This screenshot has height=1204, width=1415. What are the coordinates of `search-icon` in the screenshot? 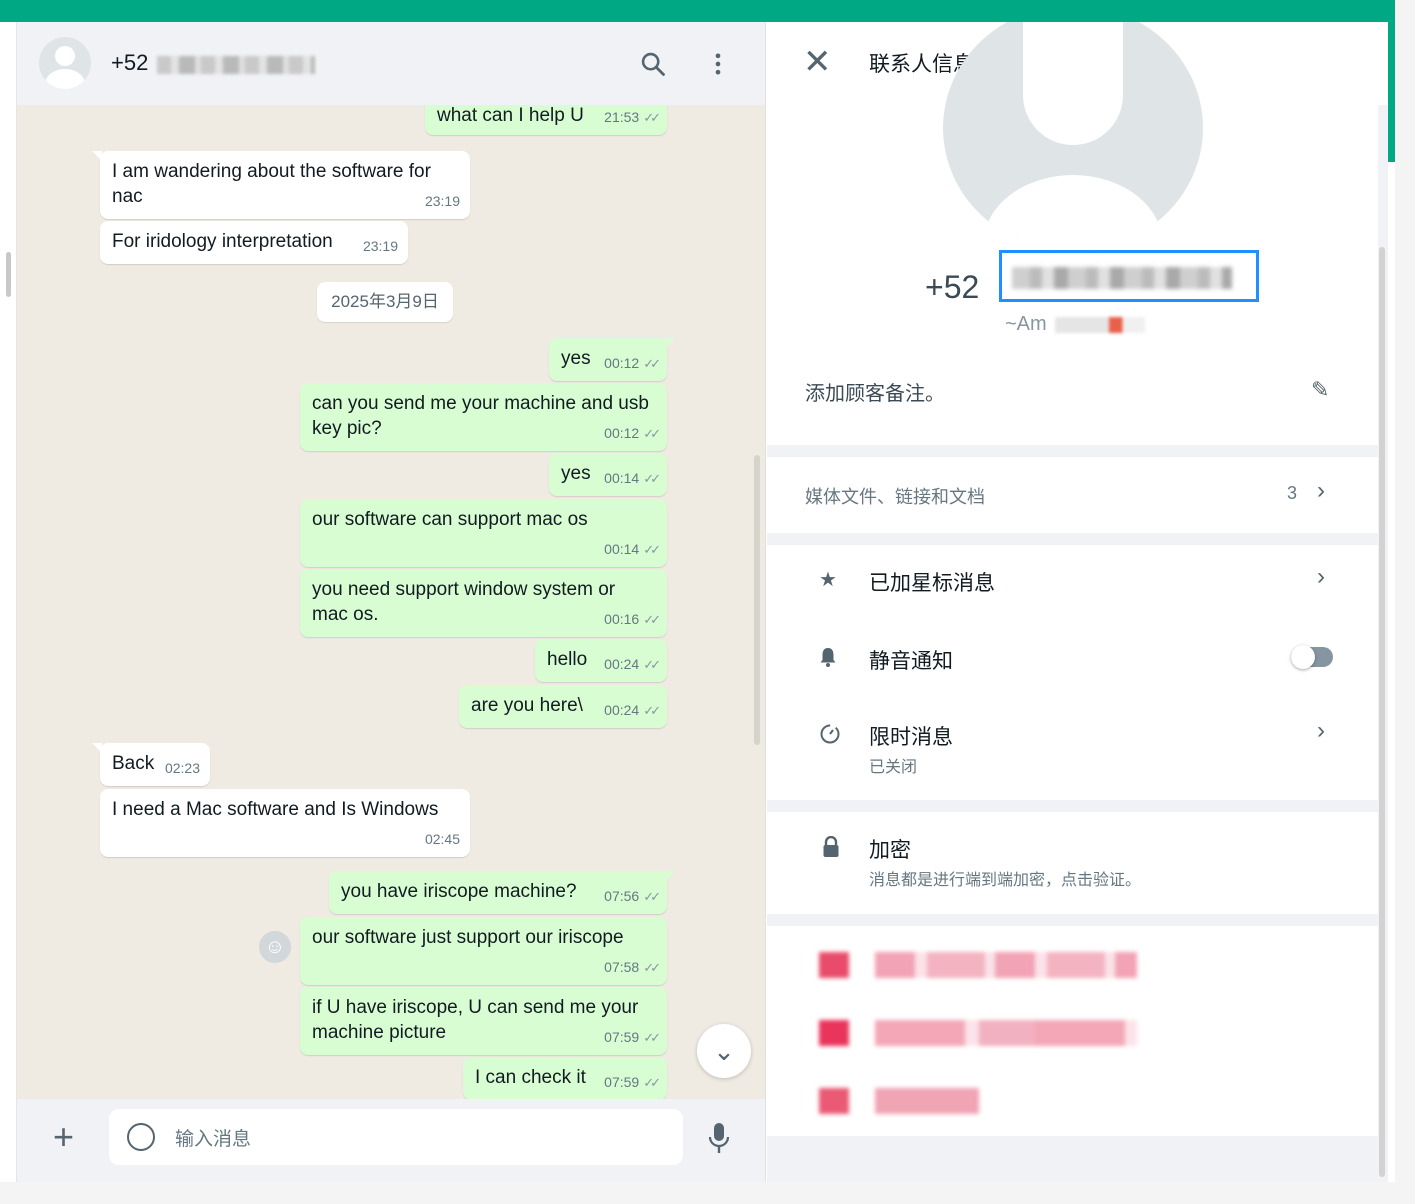 It's located at (653, 64).